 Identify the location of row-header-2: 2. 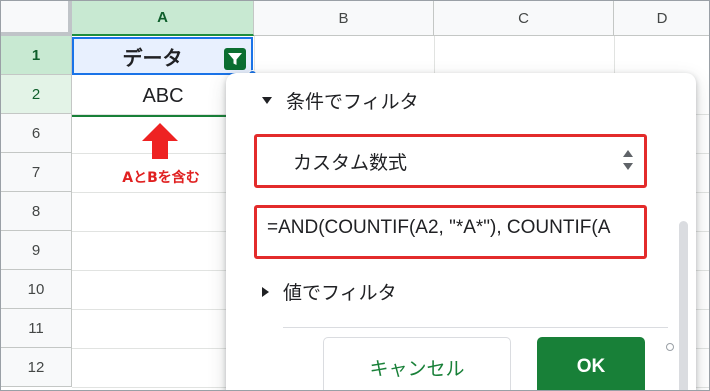
(36, 94).